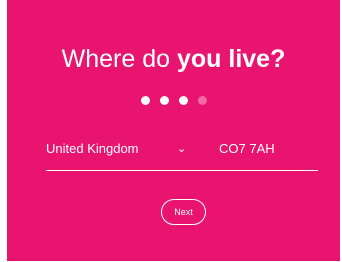  Describe the element at coordinates (183, 212) in the screenshot. I see `next-button: Next` at that location.